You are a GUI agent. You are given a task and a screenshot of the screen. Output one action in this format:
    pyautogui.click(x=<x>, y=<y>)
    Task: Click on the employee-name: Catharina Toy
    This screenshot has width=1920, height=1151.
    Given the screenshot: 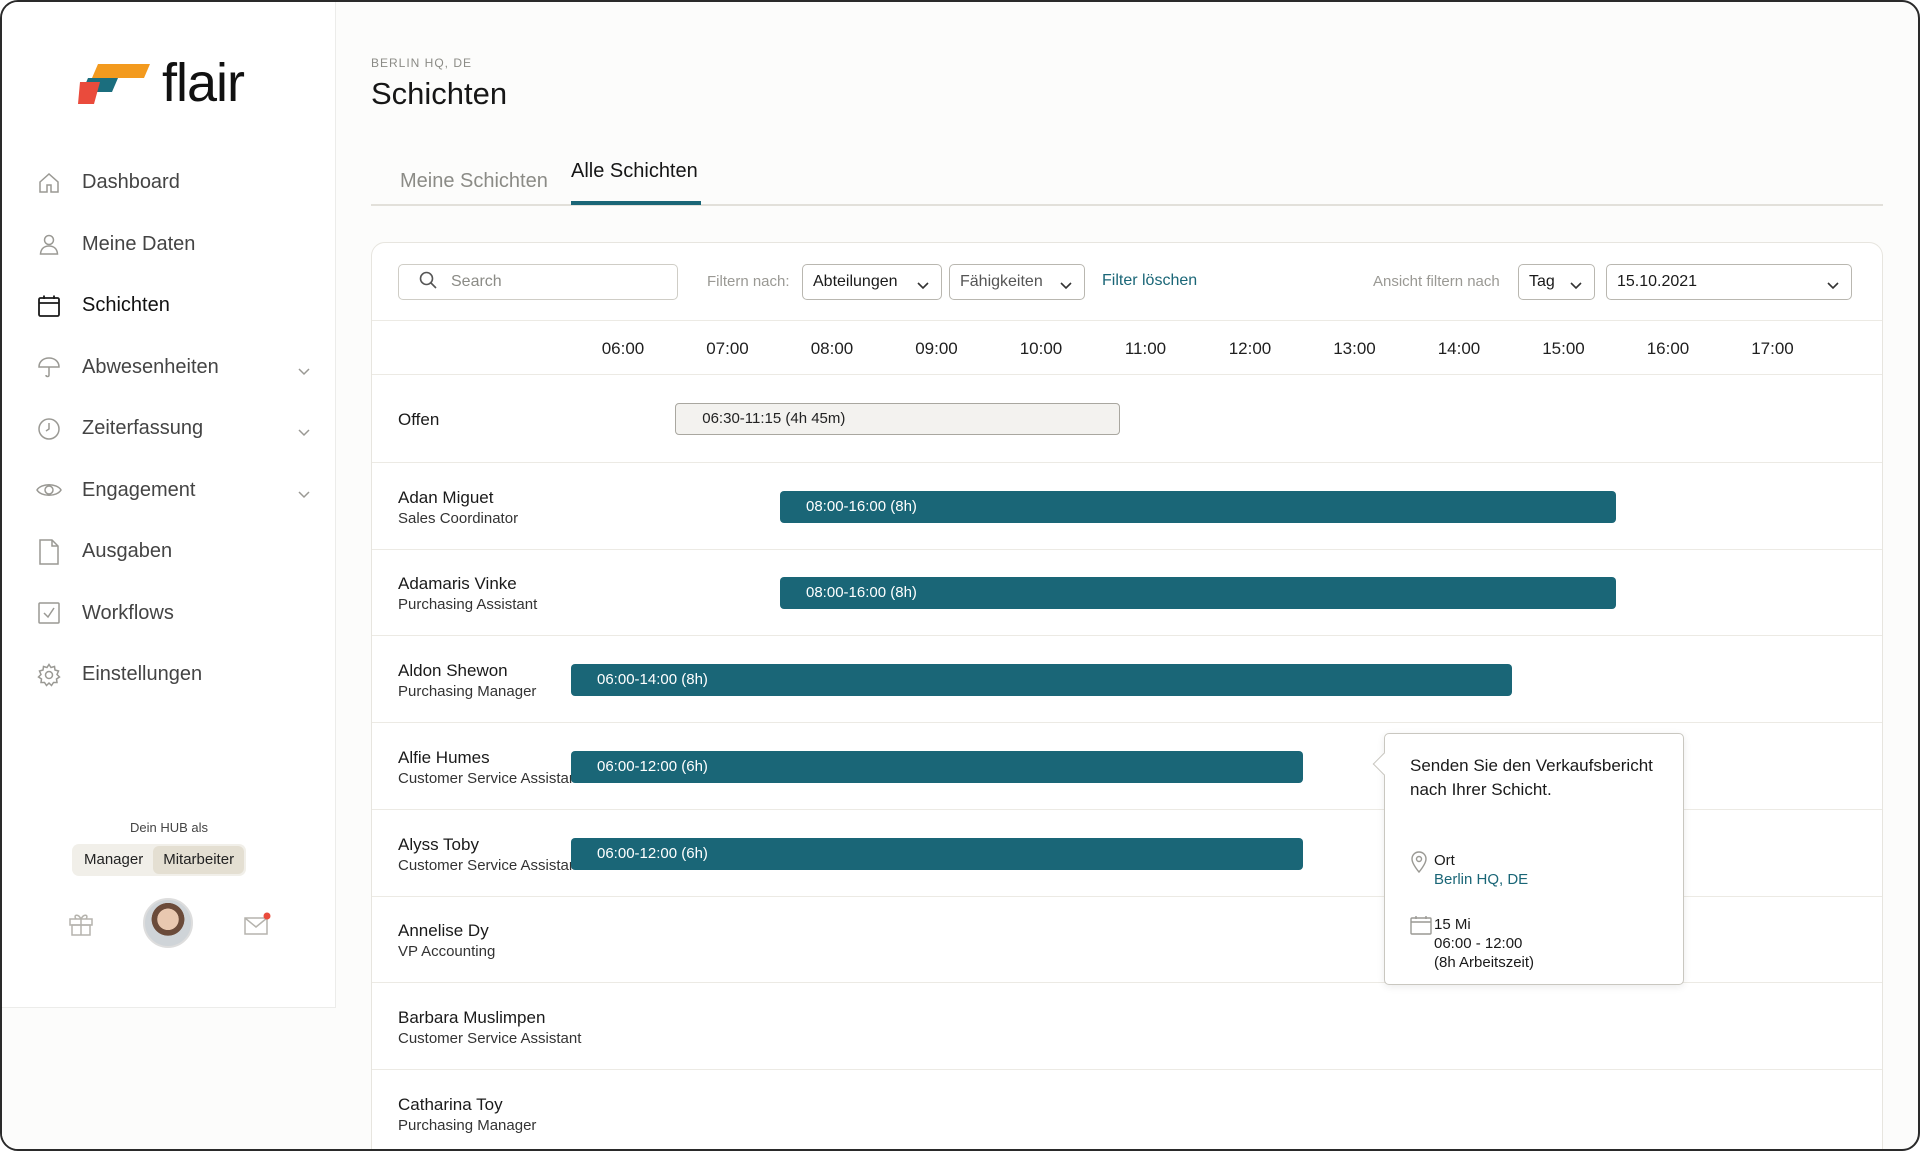 What is the action you would take?
    pyautogui.click(x=450, y=1104)
    